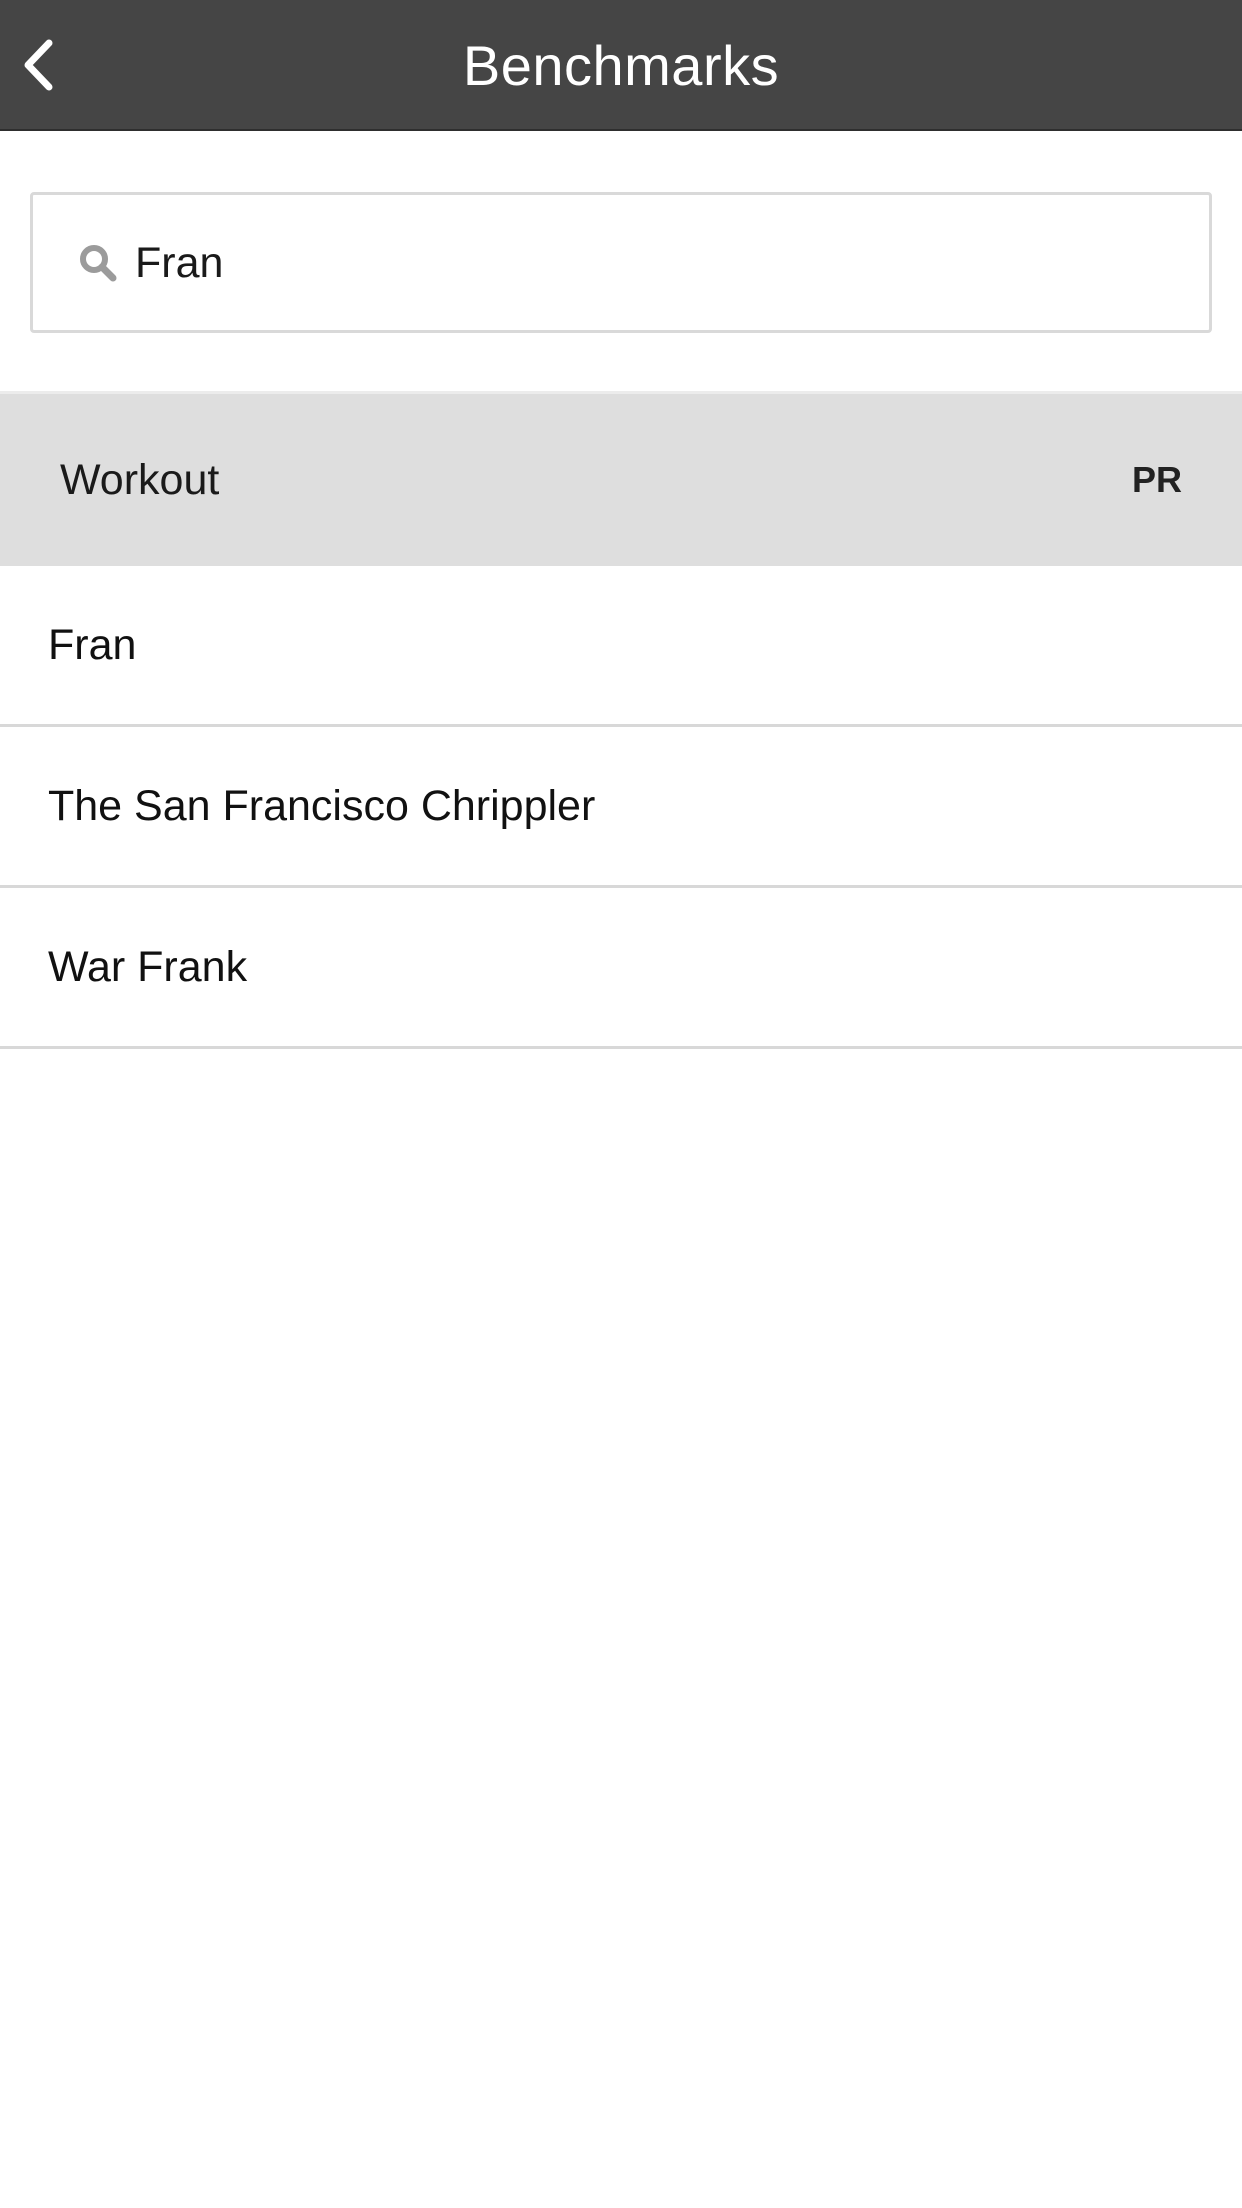 The image size is (1242, 2208). Describe the element at coordinates (140, 480) in the screenshot. I see `column-header-workout: Workout` at that location.